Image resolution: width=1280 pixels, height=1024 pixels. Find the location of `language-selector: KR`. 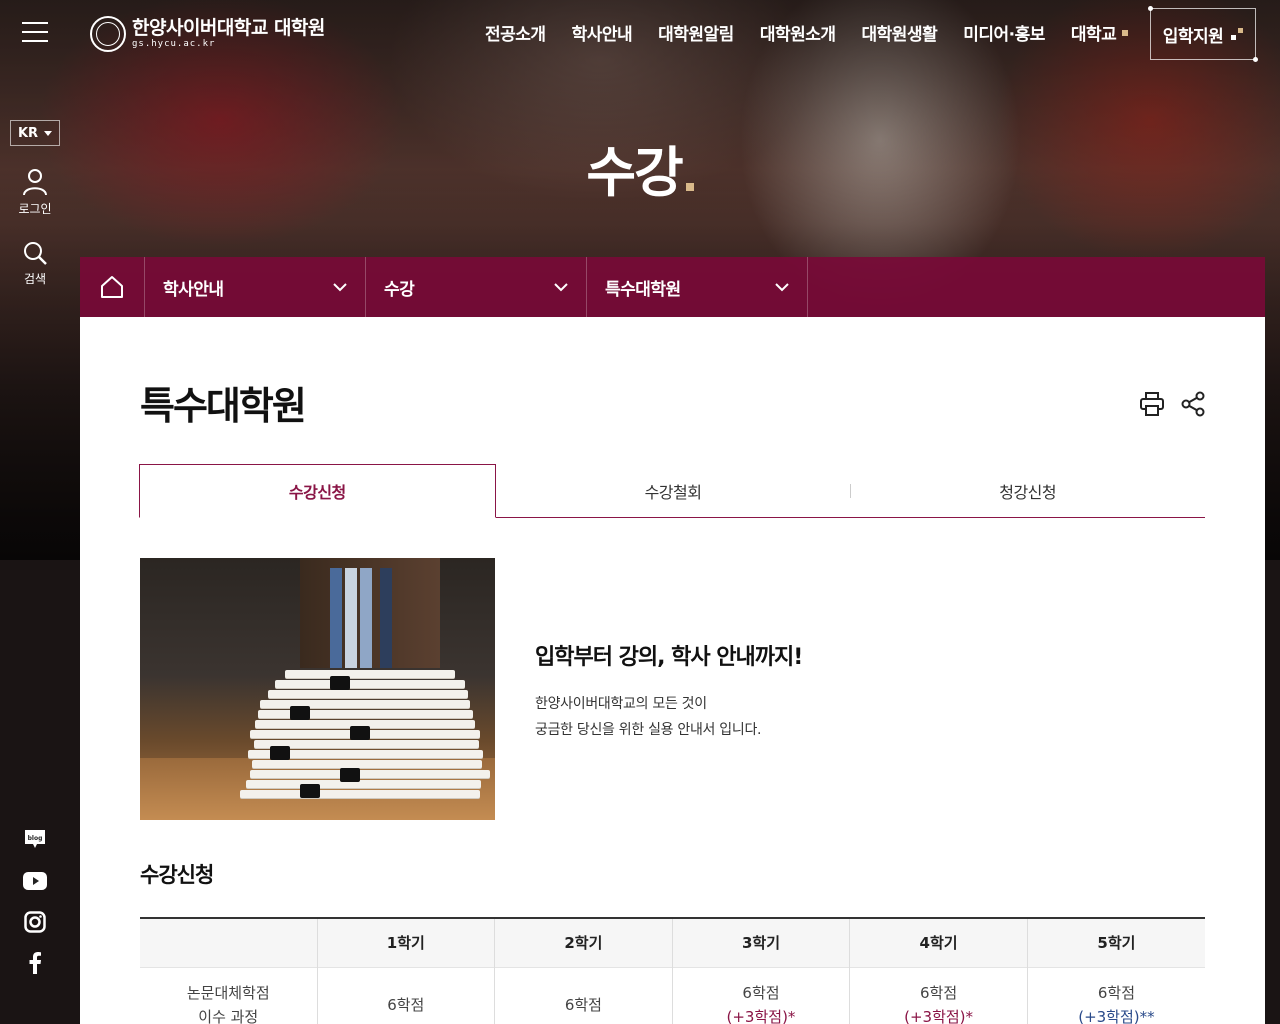

language-selector: KR is located at coordinates (35, 133).